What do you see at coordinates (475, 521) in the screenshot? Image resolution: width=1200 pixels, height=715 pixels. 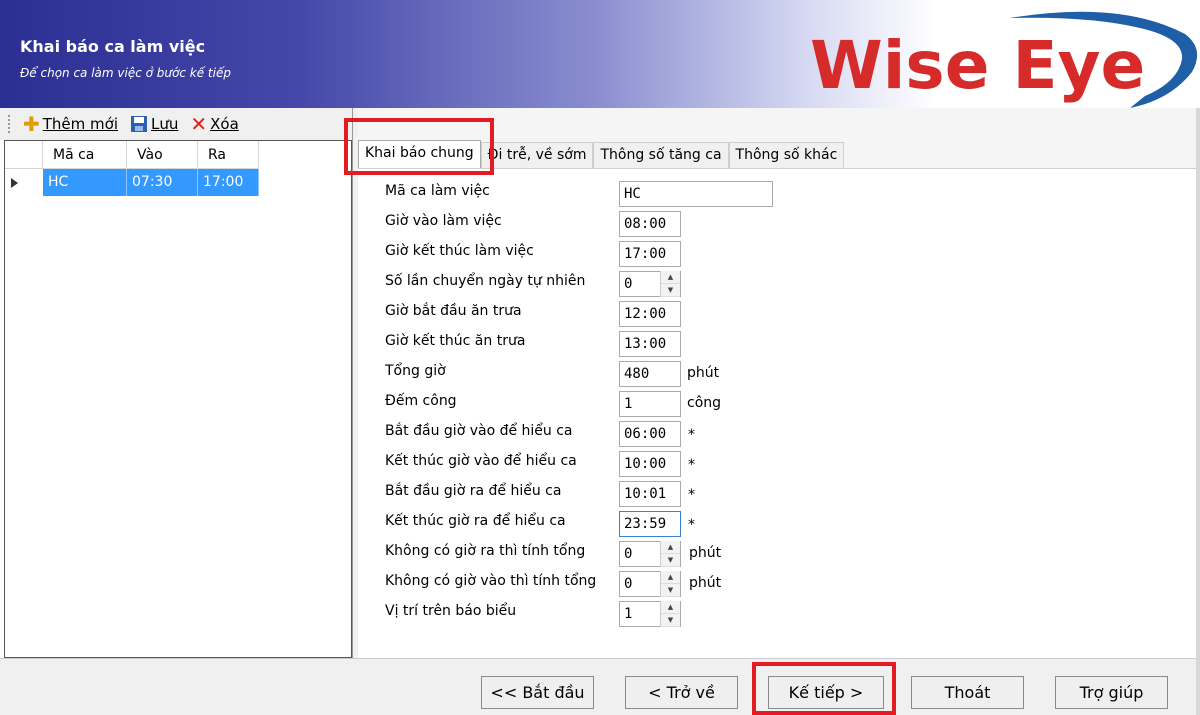 I see `label-ket-thuc-gio-ra-hieu-ca: Kết thúc giờ ra để hiểu ca` at bounding box center [475, 521].